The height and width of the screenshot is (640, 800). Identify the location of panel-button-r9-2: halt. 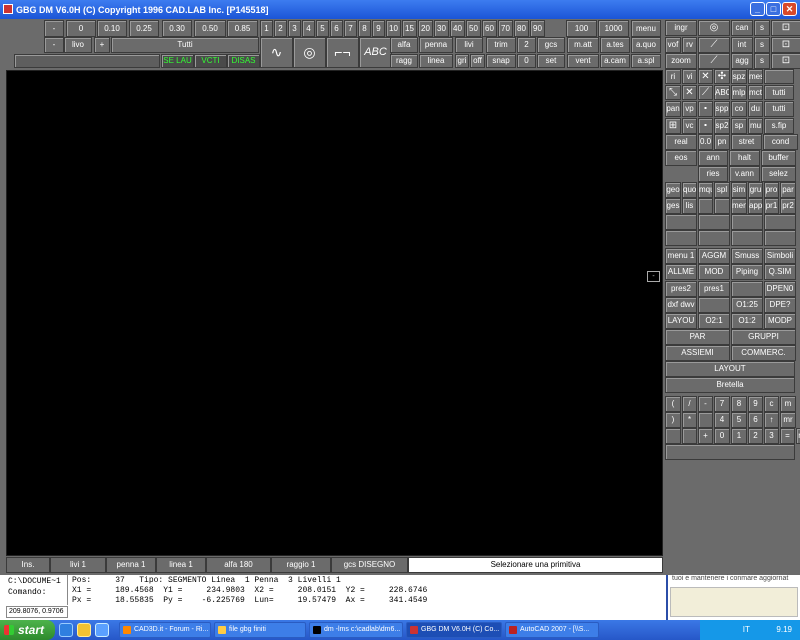
(744, 158).